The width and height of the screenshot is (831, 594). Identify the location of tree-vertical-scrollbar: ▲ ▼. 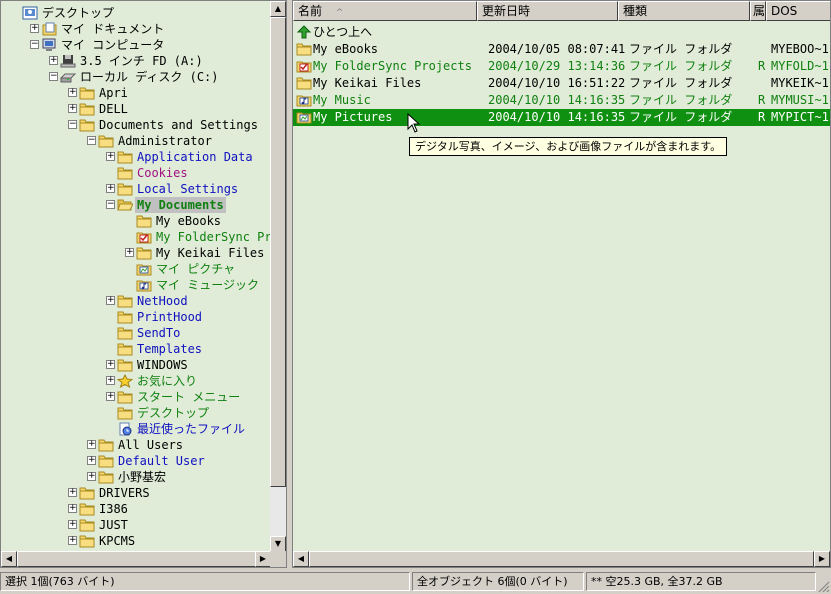
(278, 276).